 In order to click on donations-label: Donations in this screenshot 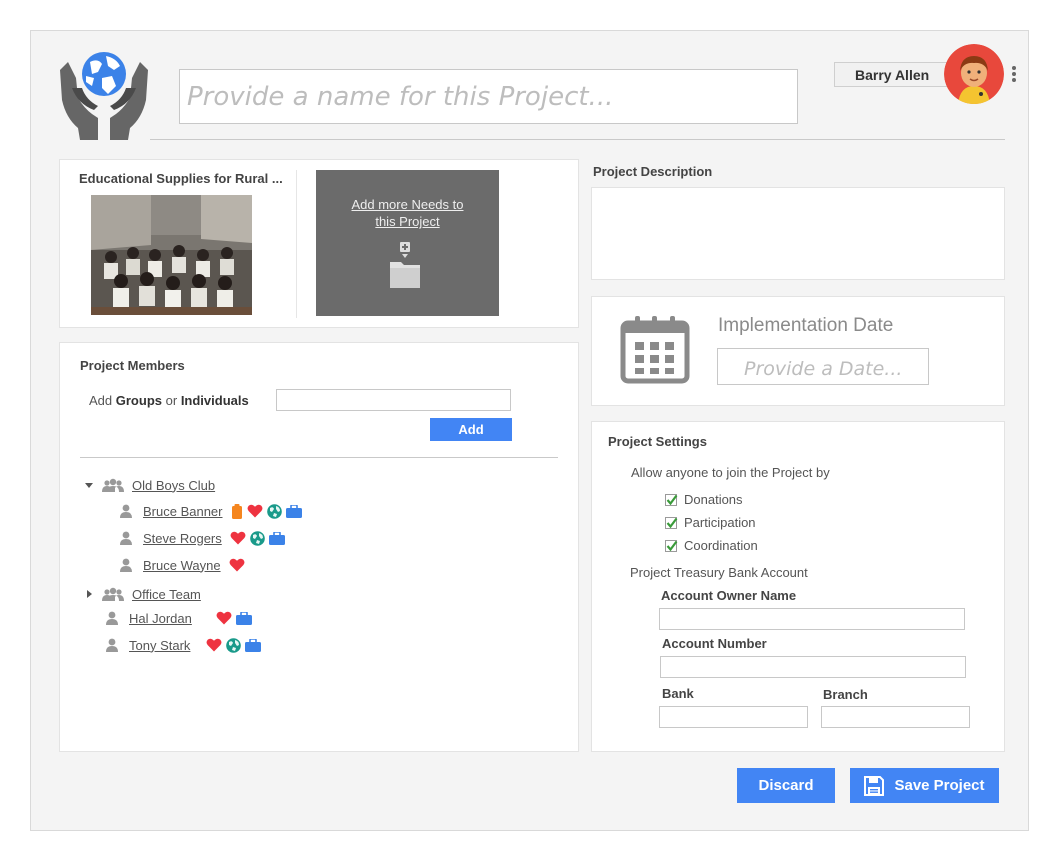, I will do `click(713, 499)`.